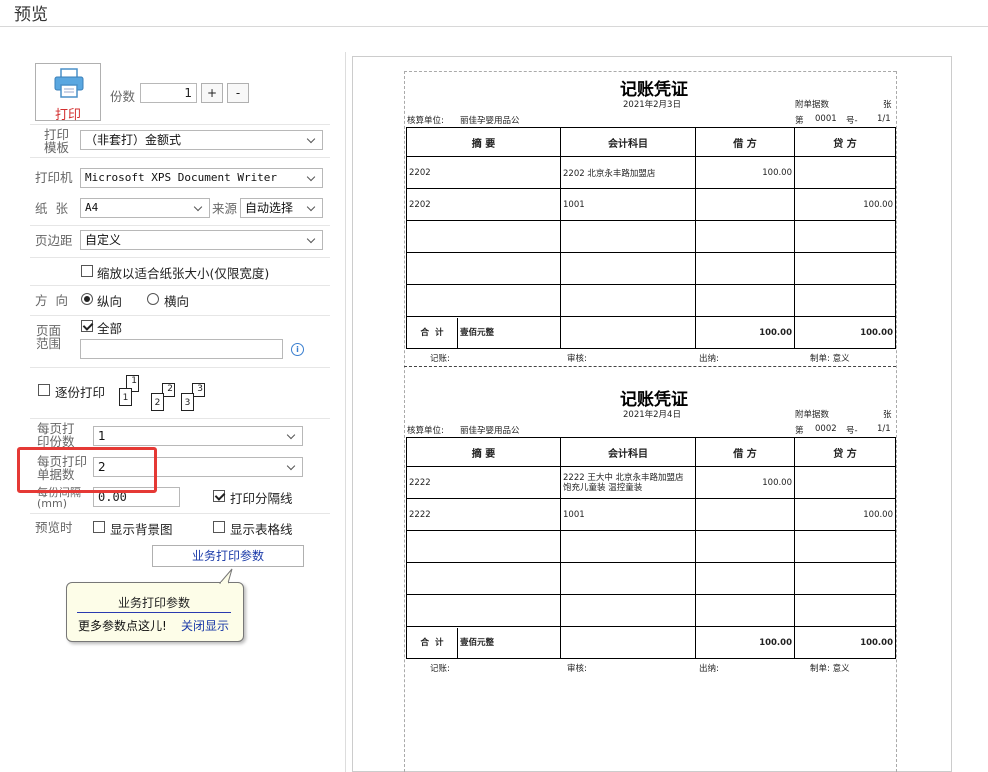  I want to click on col-header: 贷 方, so click(845, 452).